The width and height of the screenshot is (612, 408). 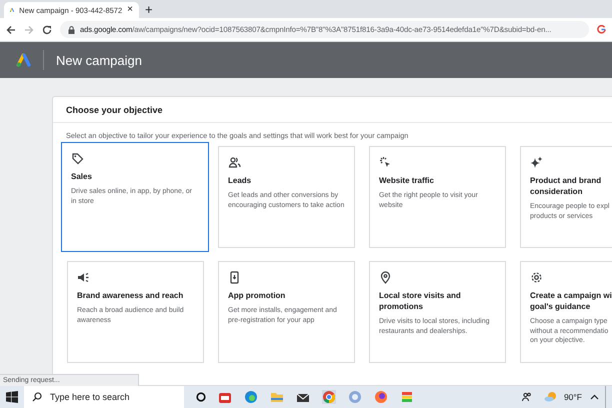 I want to click on stack-icon, so click(x=407, y=397).